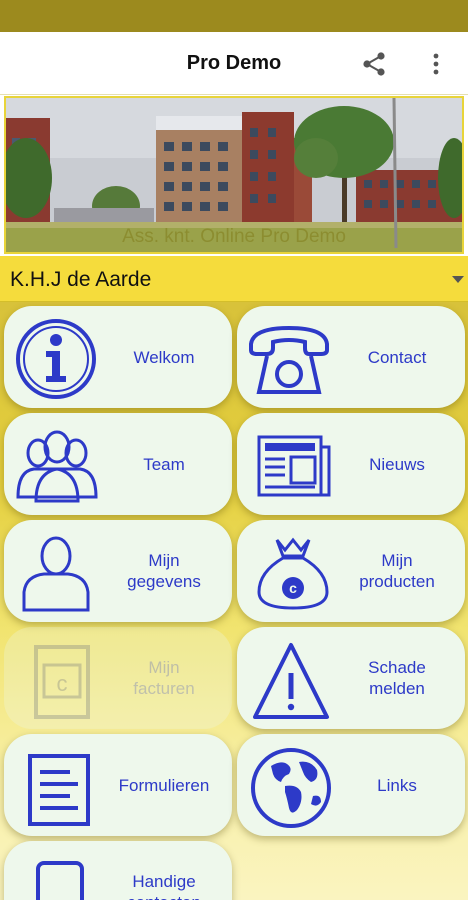  Describe the element at coordinates (293, 573) in the screenshot. I see `money-bag-icon: c` at that location.